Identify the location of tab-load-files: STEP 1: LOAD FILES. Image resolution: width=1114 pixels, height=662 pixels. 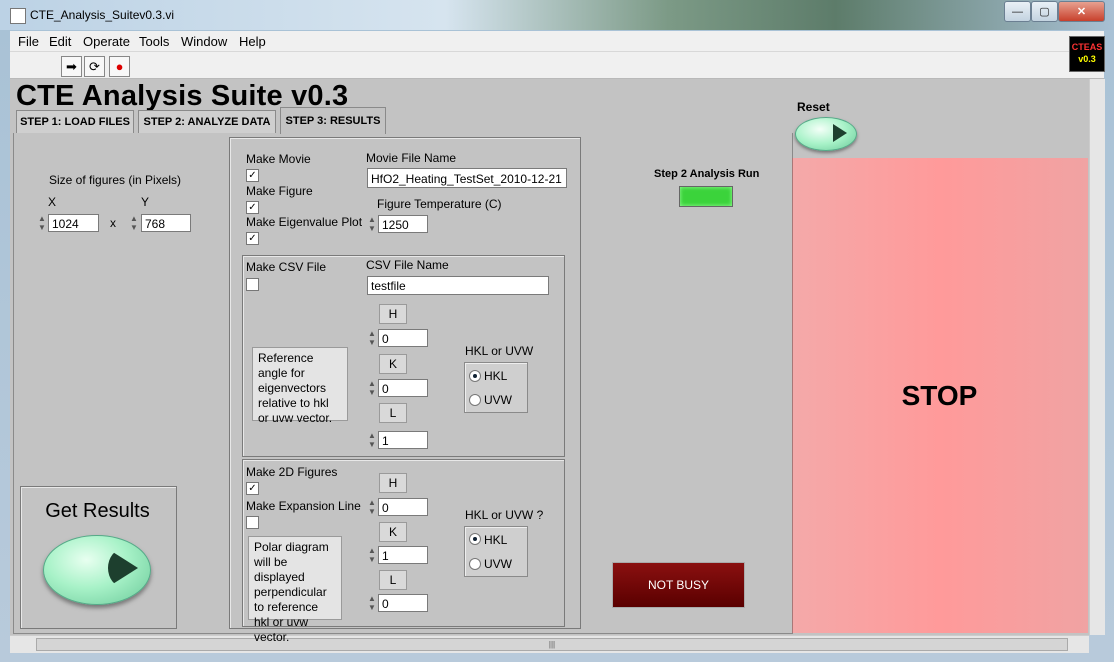
(75, 121).